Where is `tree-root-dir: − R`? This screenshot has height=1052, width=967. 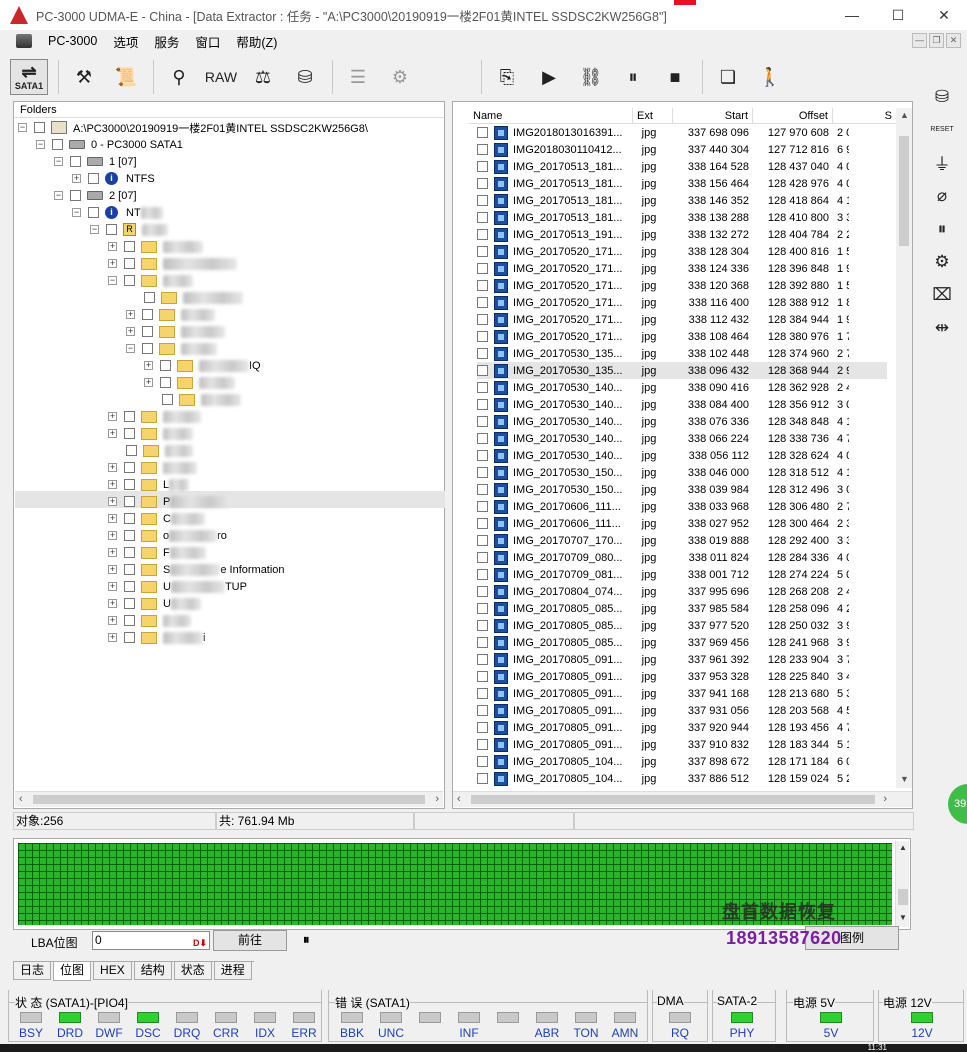 tree-root-dir: − R is located at coordinates (129, 229).